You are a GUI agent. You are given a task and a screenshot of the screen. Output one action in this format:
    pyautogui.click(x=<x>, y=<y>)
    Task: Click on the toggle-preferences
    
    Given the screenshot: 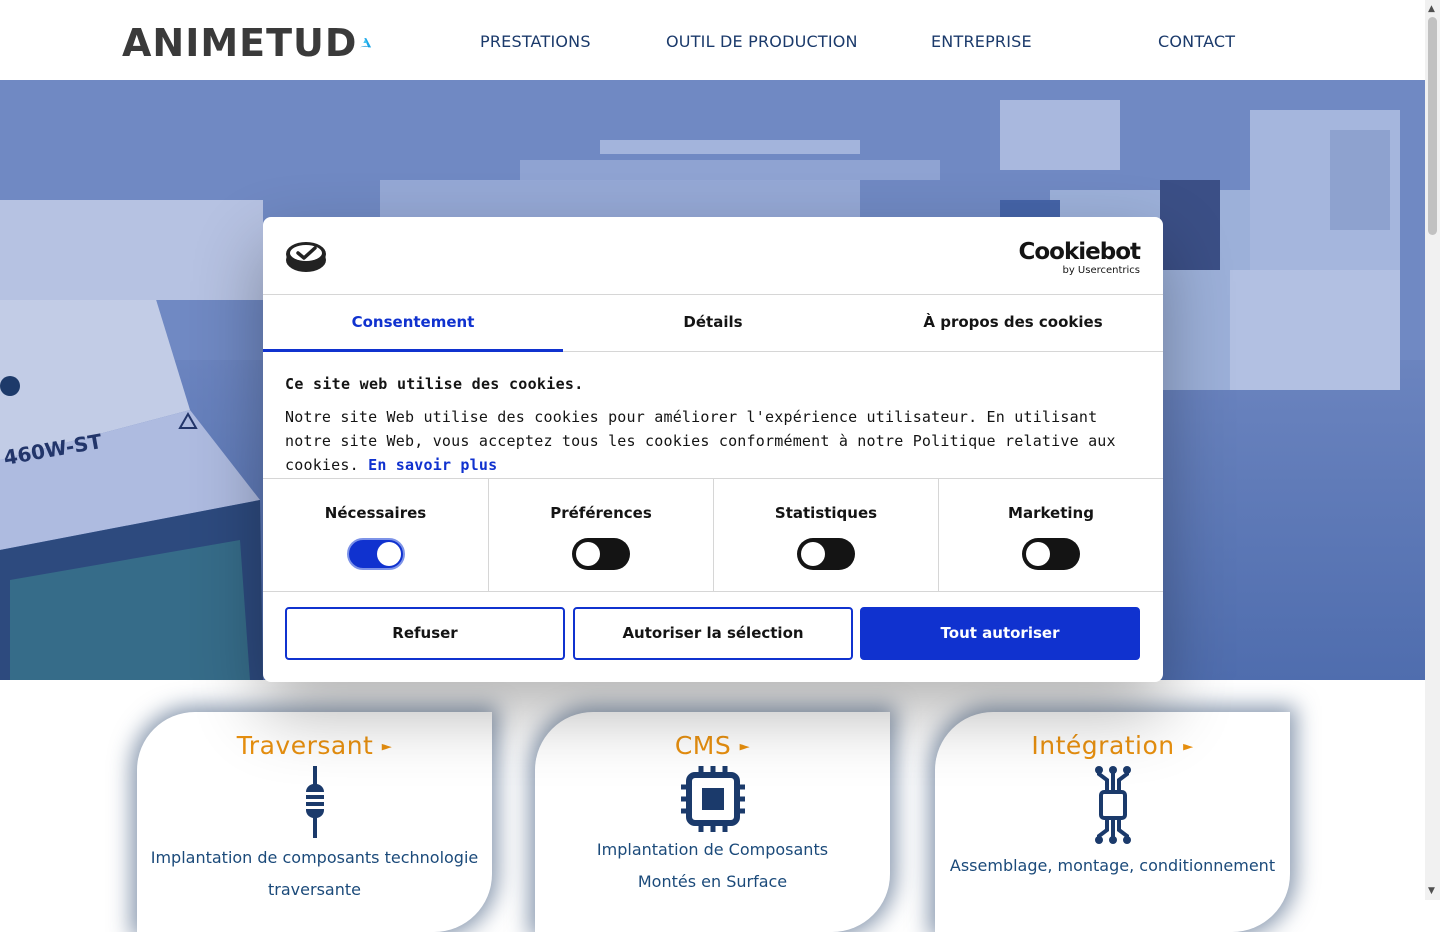 What is the action you would take?
    pyautogui.click(x=601, y=554)
    